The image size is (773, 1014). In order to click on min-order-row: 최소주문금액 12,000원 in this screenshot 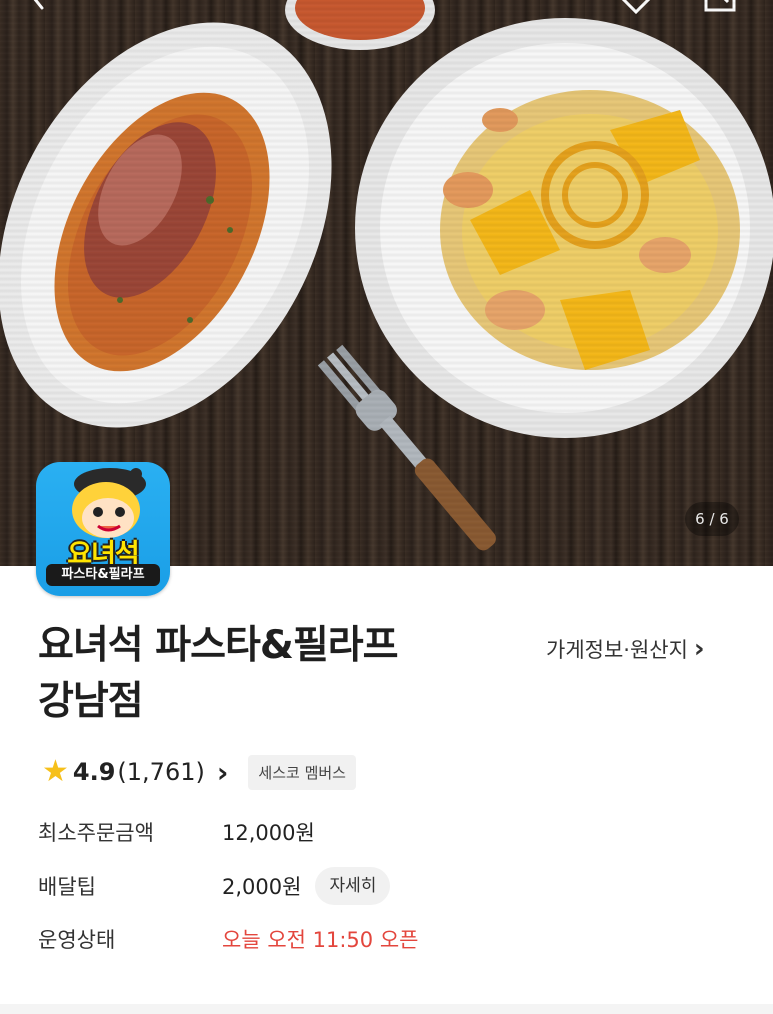, I will do `click(176, 832)`.